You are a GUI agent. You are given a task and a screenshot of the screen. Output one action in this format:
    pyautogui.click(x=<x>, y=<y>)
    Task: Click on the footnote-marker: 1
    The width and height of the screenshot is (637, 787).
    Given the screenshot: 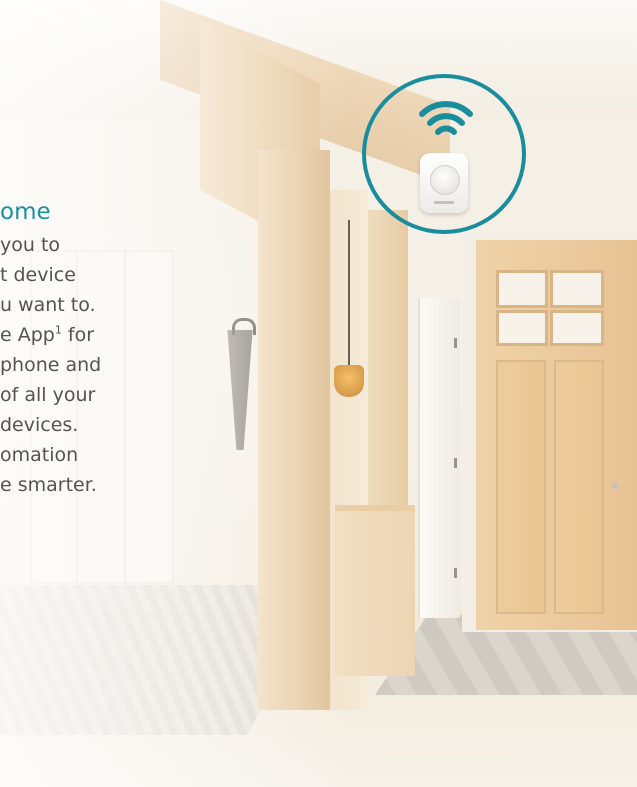 What is the action you would take?
    pyautogui.click(x=58, y=330)
    